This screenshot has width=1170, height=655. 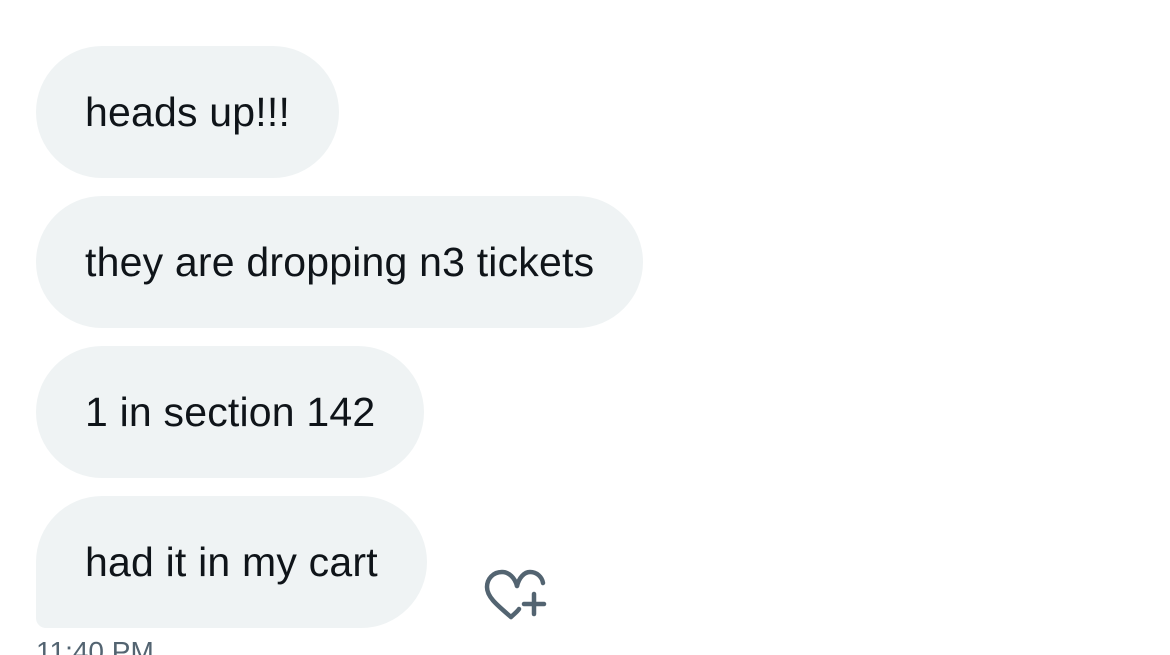 I want to click on message-text: heads up!!!, so click(x=188, y=111).